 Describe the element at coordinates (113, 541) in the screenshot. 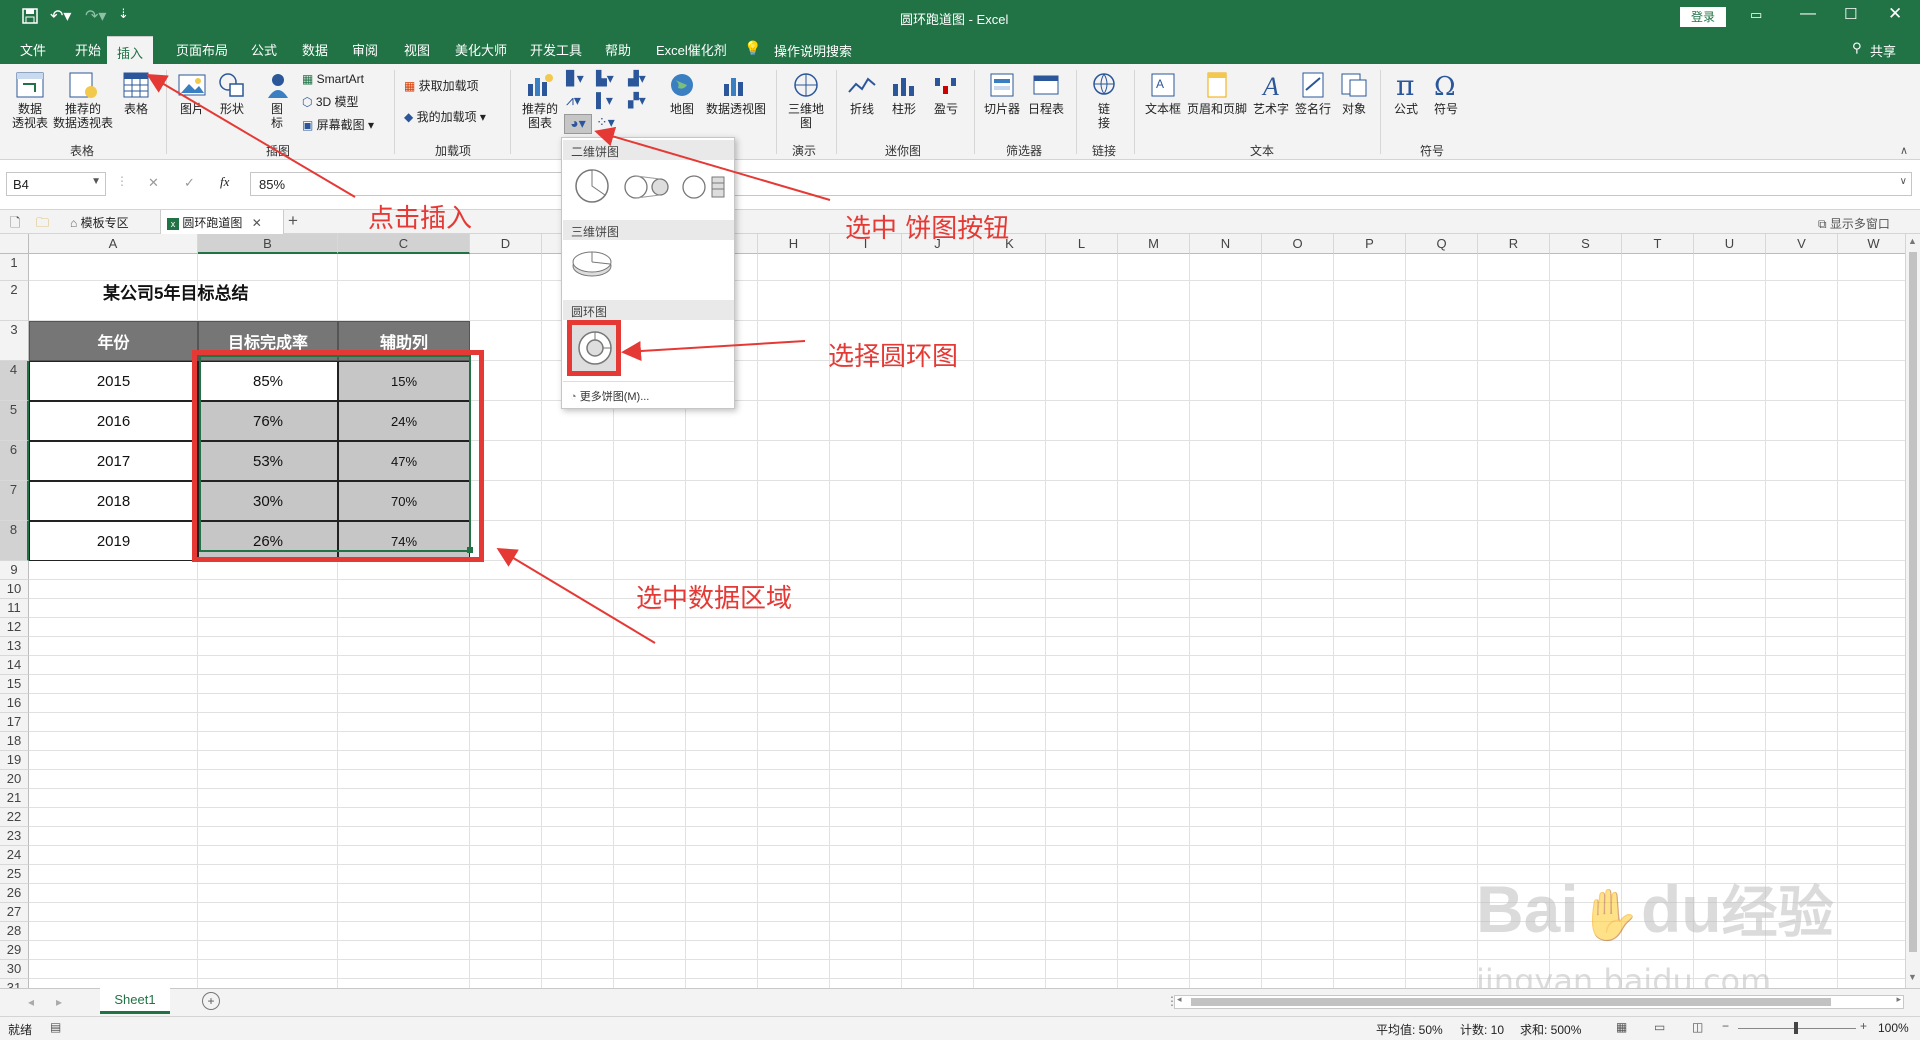

I see `table-cell: 2019` at that location.